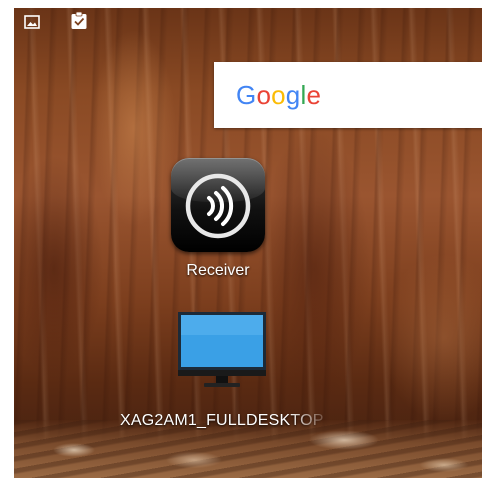 Image resolution: width=495 pixels, height=479 pixels. I want to click on citrix-receiver-icon, so click(218, 205).